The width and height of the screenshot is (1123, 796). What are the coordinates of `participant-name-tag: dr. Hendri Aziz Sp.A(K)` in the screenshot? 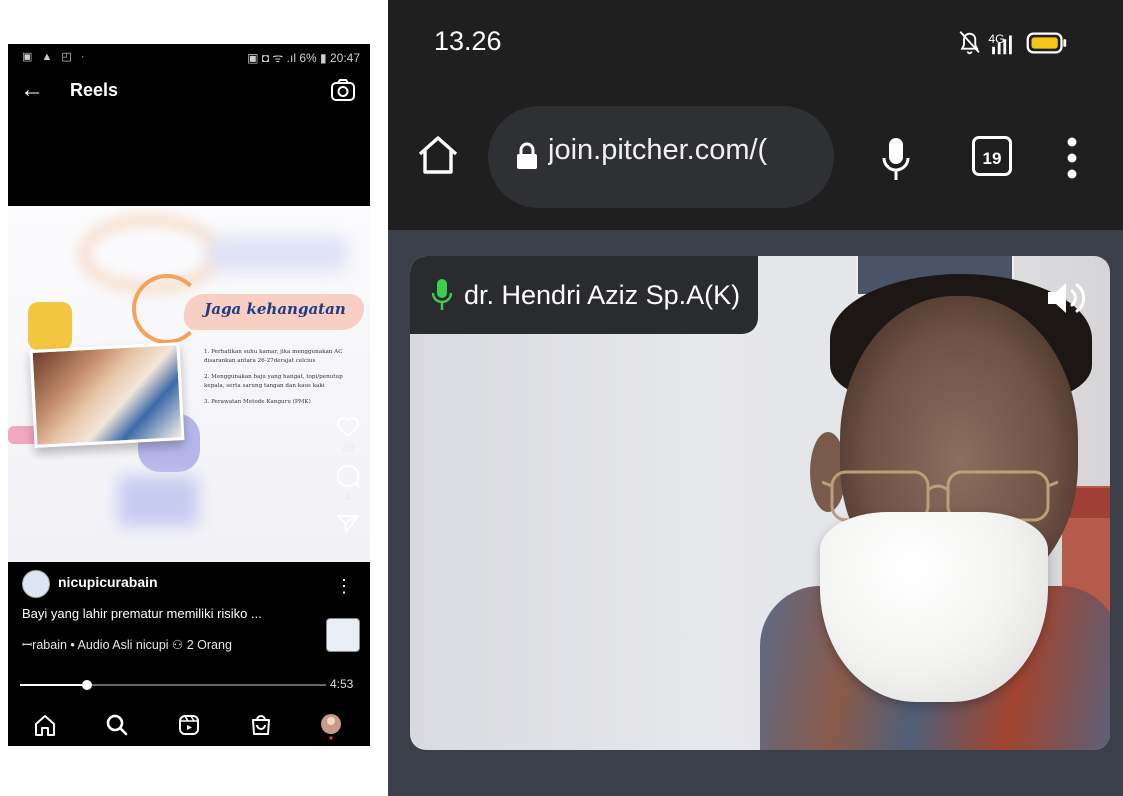 It's located at (584, 295).